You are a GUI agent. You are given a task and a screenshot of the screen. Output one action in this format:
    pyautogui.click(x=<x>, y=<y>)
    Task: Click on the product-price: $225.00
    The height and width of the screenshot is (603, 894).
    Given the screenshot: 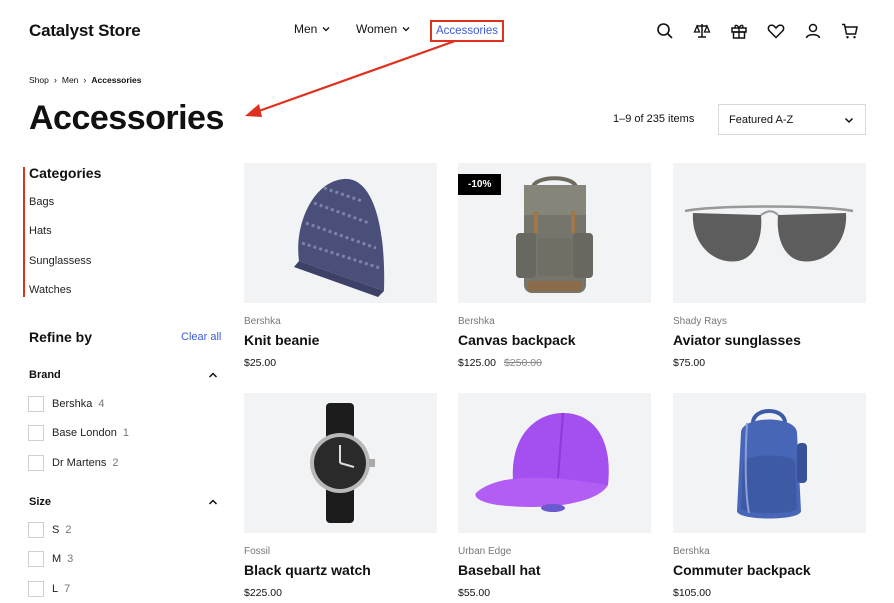 What is the action you would take?
    pyautogui.click(x=263, y=593)
    